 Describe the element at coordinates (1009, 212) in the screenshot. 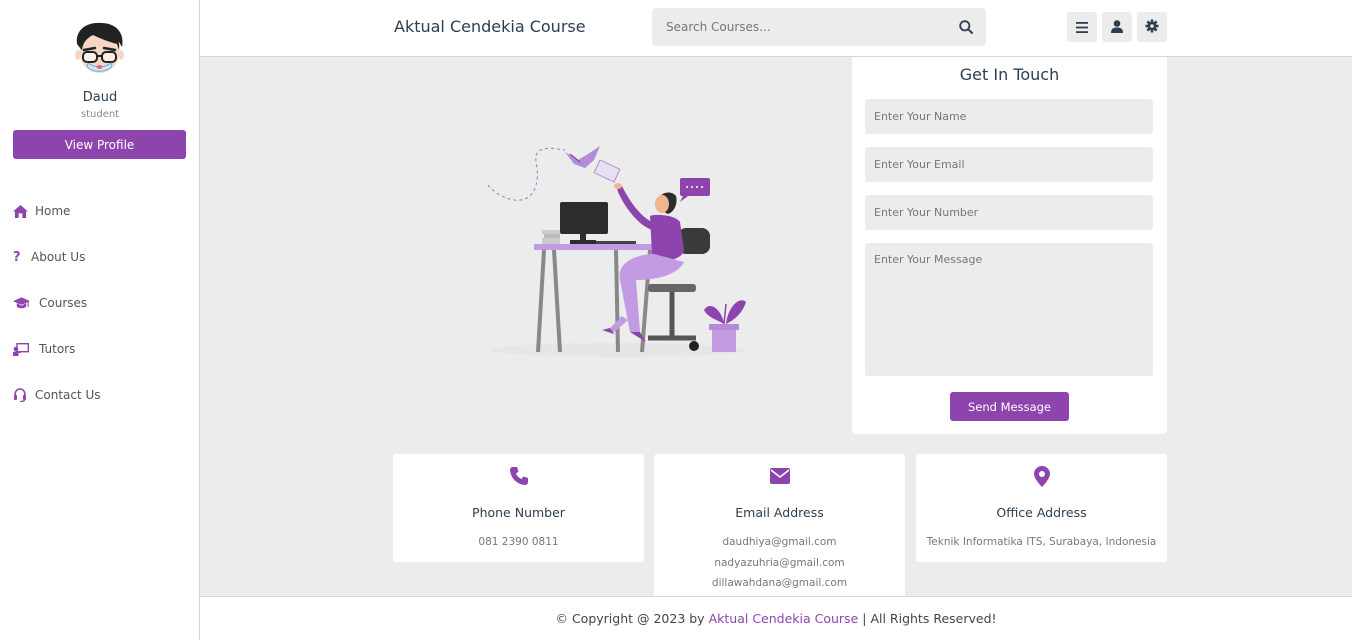

I see `number-field` at that location.